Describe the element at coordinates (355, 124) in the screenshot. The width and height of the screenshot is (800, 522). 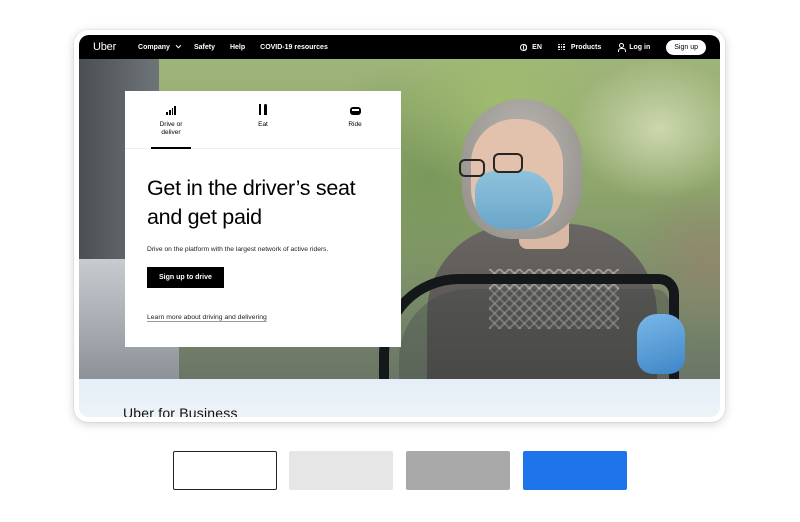
I see `tab-ride-label: Ride` at that location.